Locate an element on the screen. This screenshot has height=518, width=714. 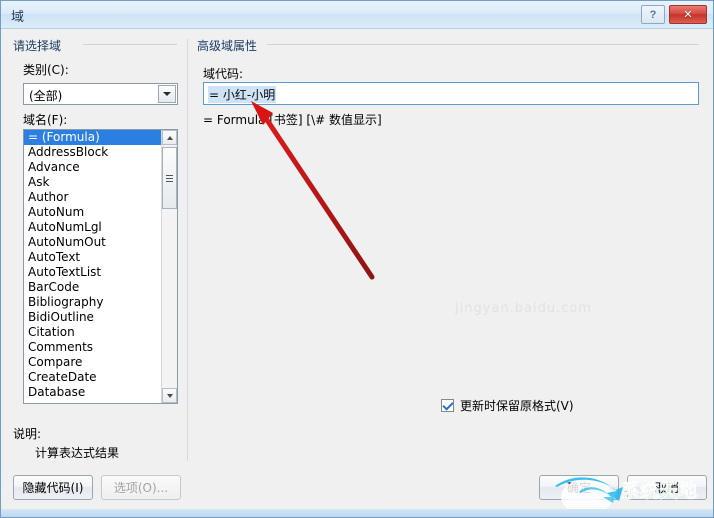
scroll-up-icon is located at coordinates (169, 137).